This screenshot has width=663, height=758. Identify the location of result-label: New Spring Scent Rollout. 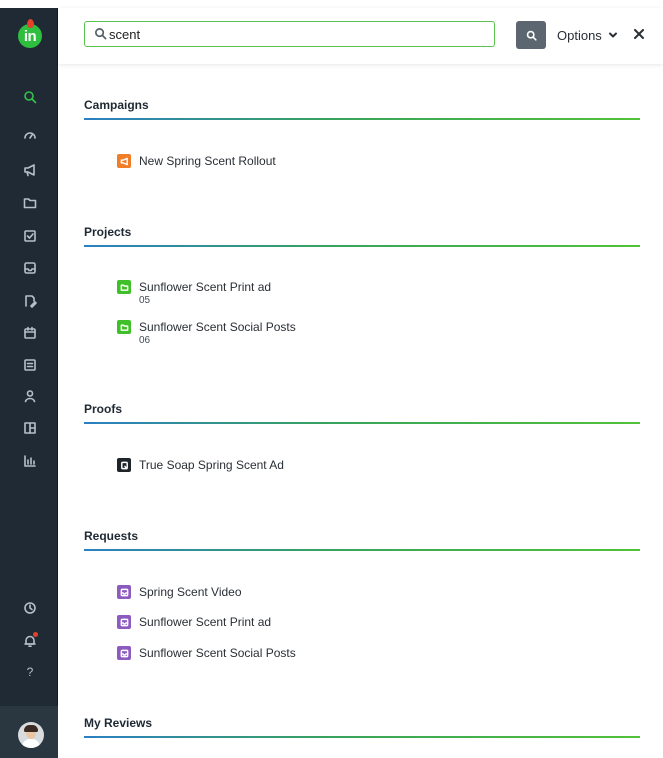
(207, 161).